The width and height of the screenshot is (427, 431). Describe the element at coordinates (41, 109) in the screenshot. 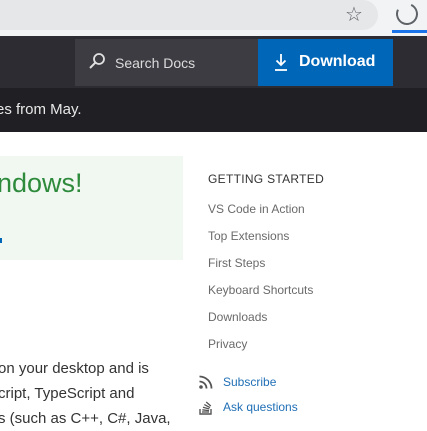

I see `banner-text: es from May.` at that location.